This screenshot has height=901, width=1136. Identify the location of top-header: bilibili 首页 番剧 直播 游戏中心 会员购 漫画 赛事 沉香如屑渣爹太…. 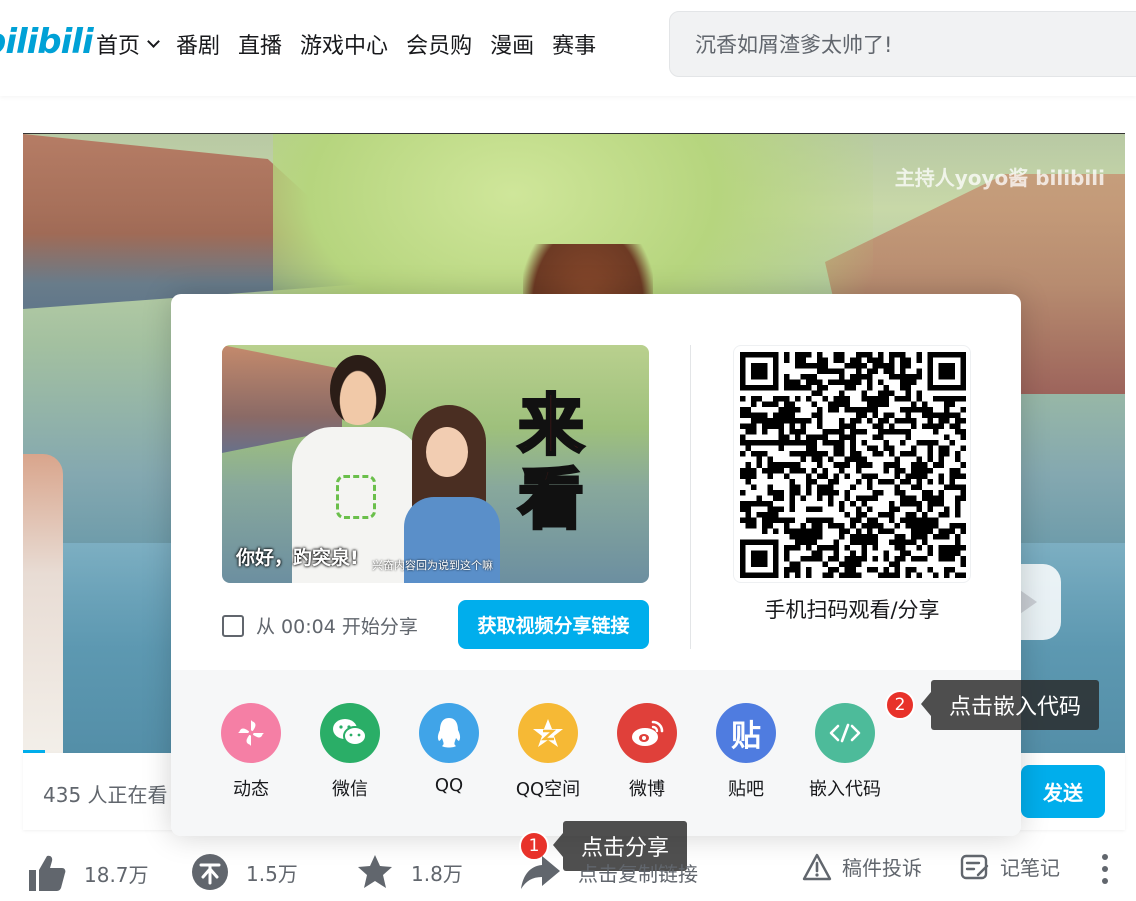
(568, 48).